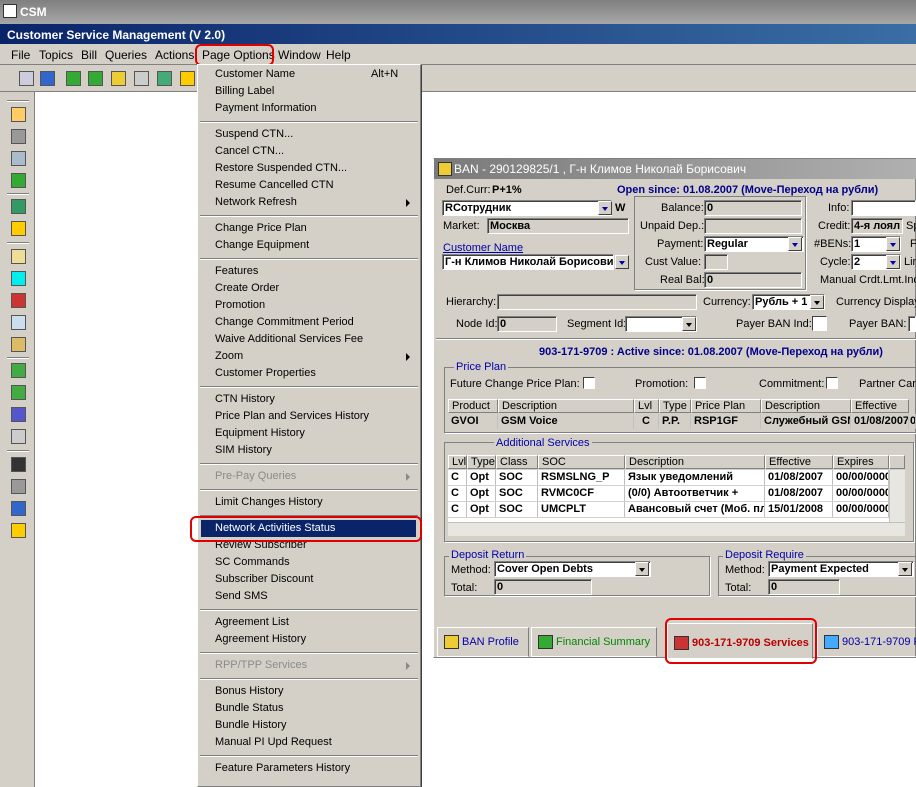 This screenshot has width=916, height=787. I want to click on tab-ctn-features: 903-171-9709 F, so click(866, 642).